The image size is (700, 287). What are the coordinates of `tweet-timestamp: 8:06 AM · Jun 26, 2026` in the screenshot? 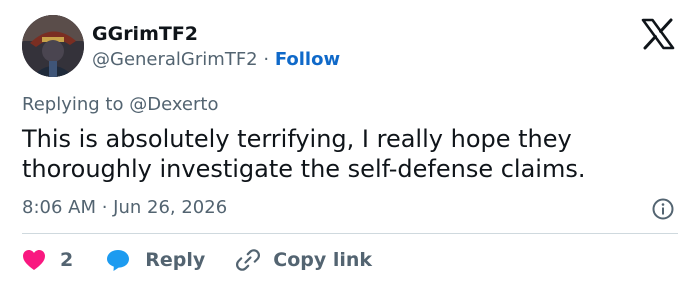 It's located at (124, 208).